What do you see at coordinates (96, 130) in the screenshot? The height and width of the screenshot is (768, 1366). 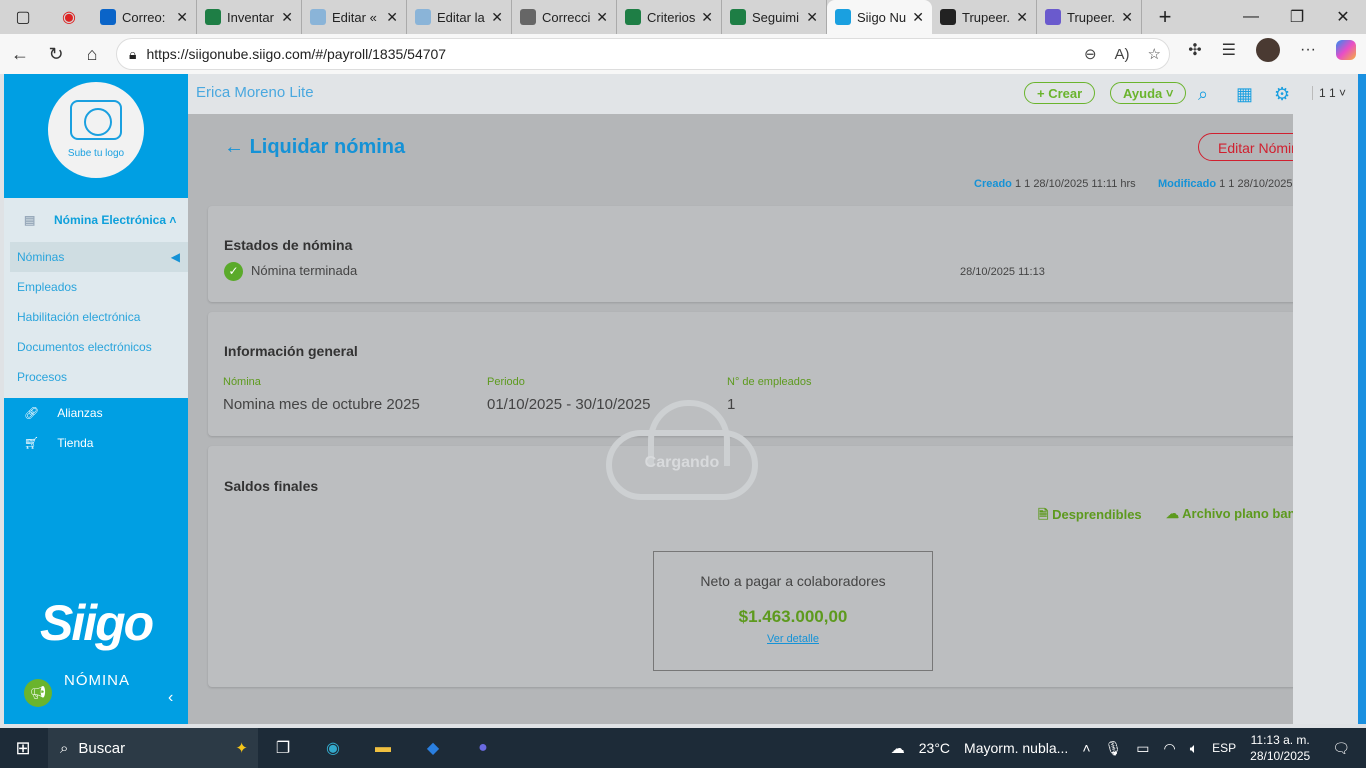 I see `upload-logo-button: Sube tu logo` at bounding box center [96, 130].